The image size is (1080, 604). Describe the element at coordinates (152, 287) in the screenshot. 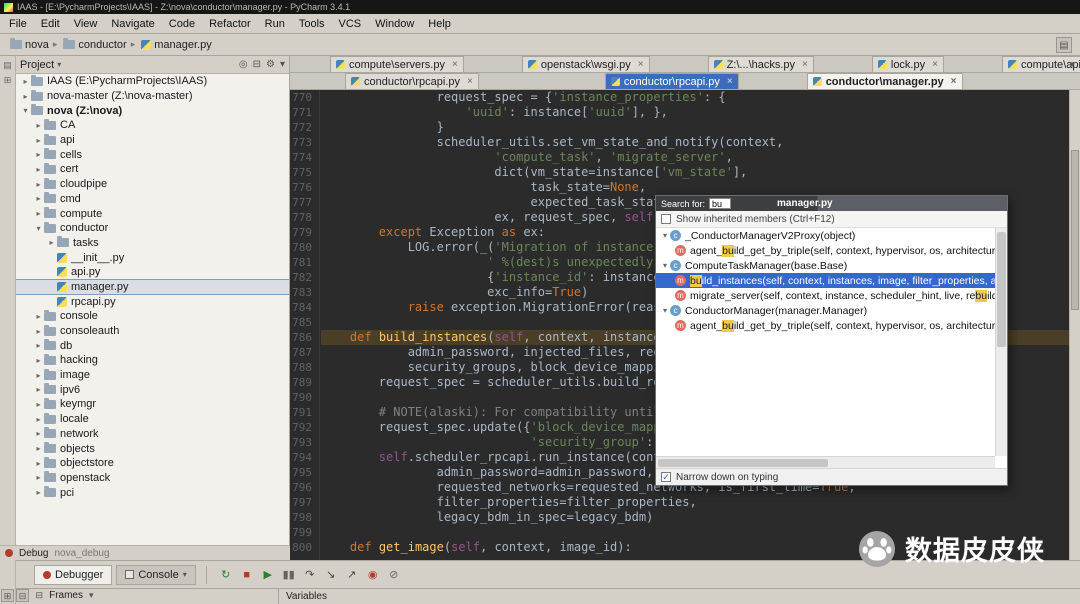

I see `tree-item: manager.py` at that location.